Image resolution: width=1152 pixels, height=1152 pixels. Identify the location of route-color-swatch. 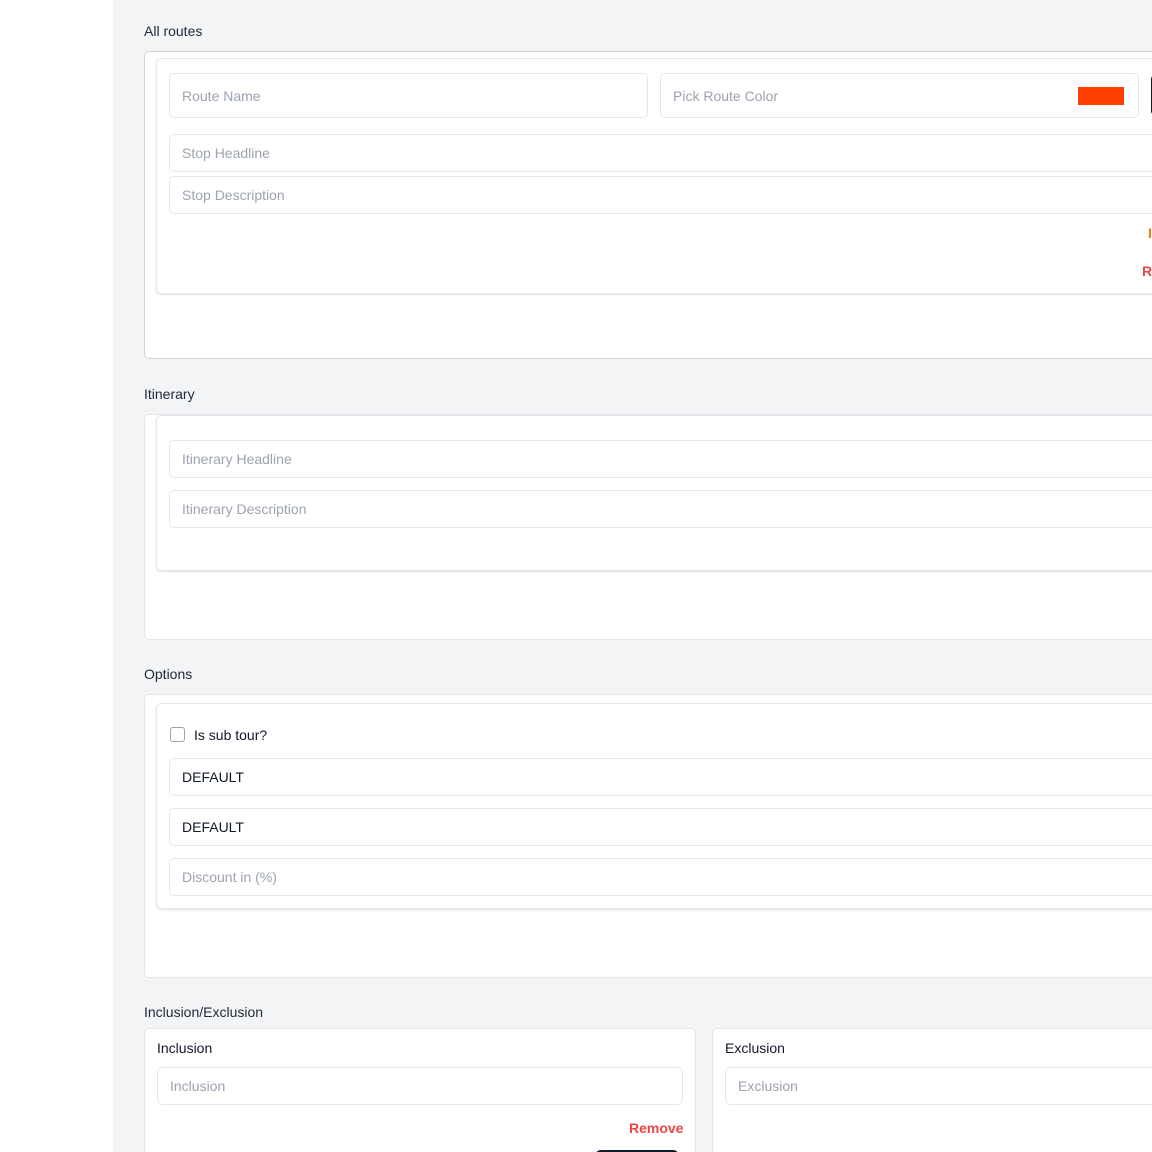
(1101, 96).